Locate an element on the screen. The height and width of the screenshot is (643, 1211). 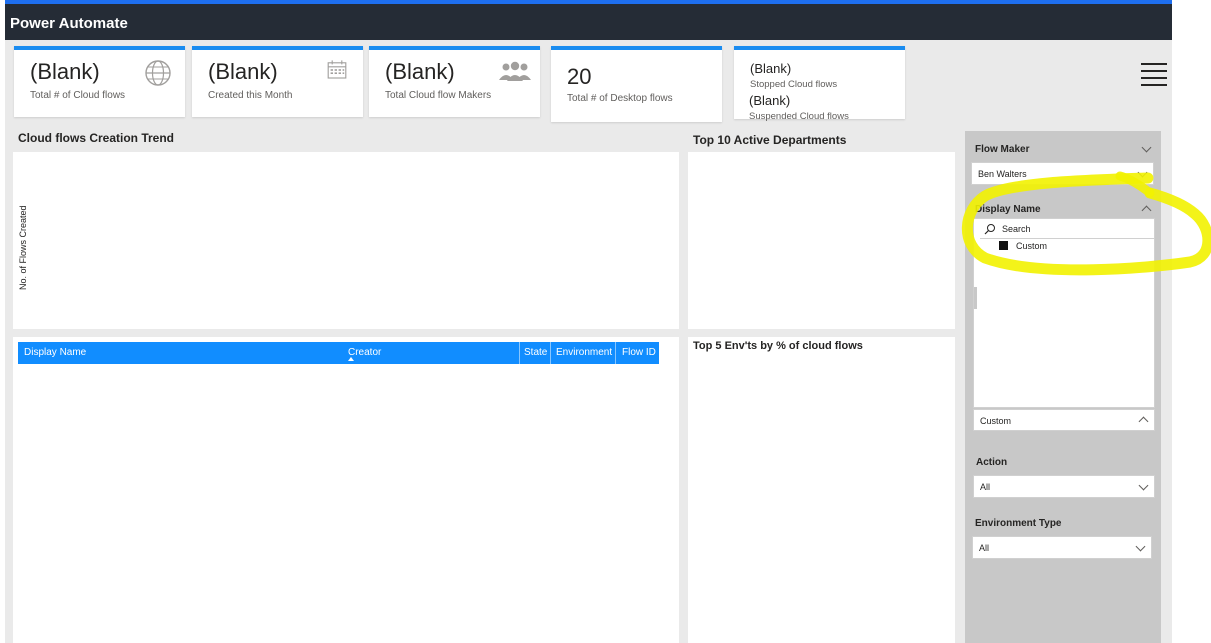
display-name-selected-value: Custom is located at coordinates (996, 421).